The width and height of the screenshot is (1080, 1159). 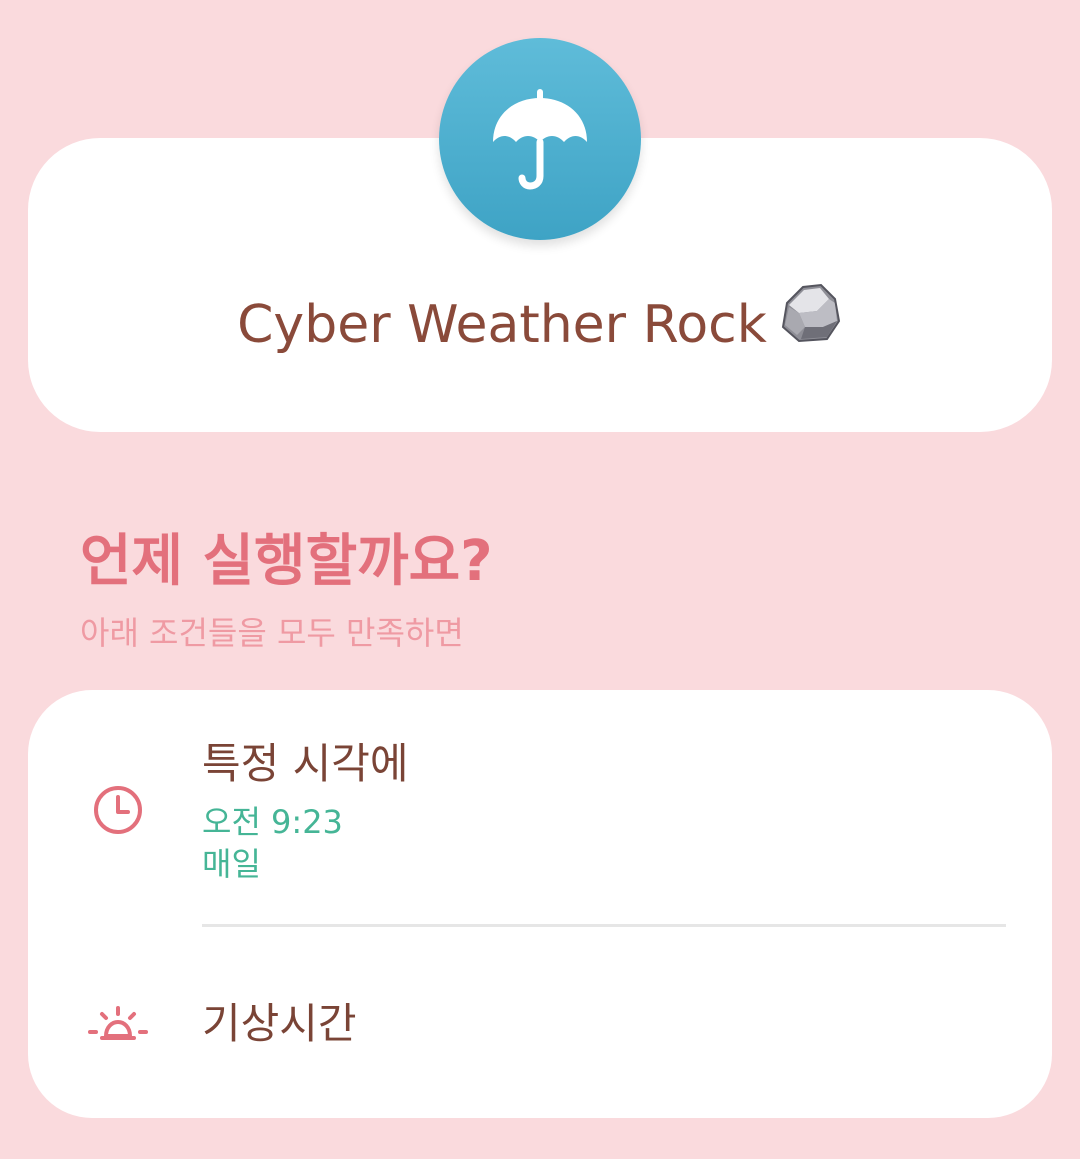 I want to click on umbrella-icon, so click(x=540, y=139).